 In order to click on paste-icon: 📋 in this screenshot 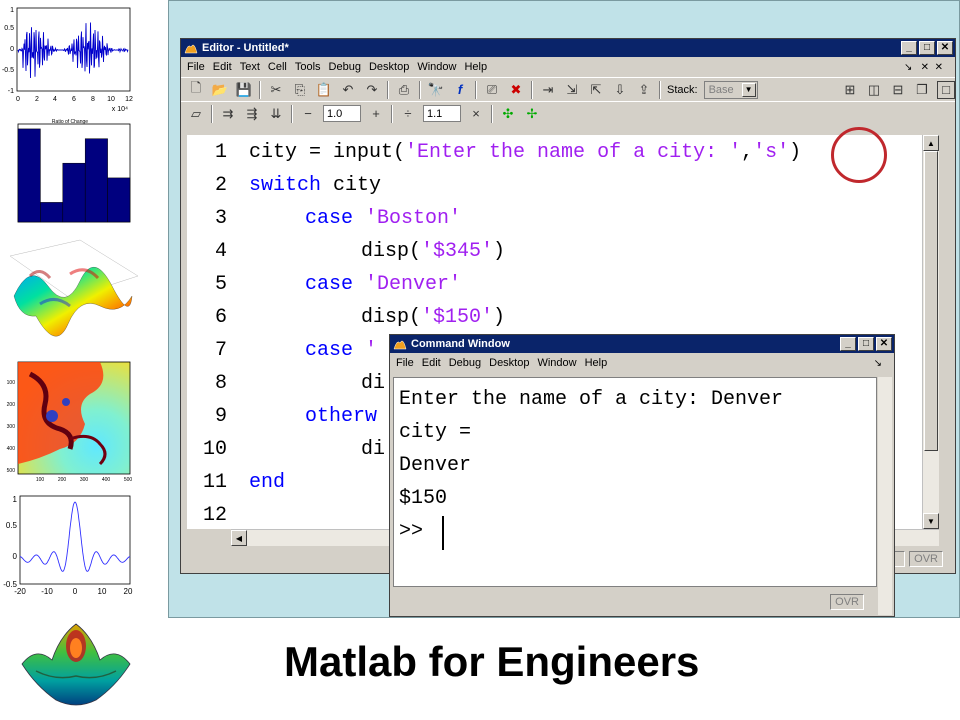, I will do `click(324, 90)`.